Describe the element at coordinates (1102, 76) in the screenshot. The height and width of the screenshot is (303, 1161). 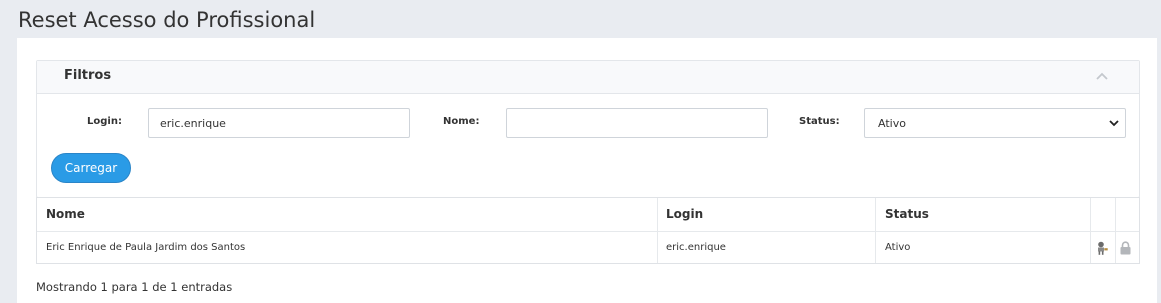
I see `chevron-up-icon` at that location.